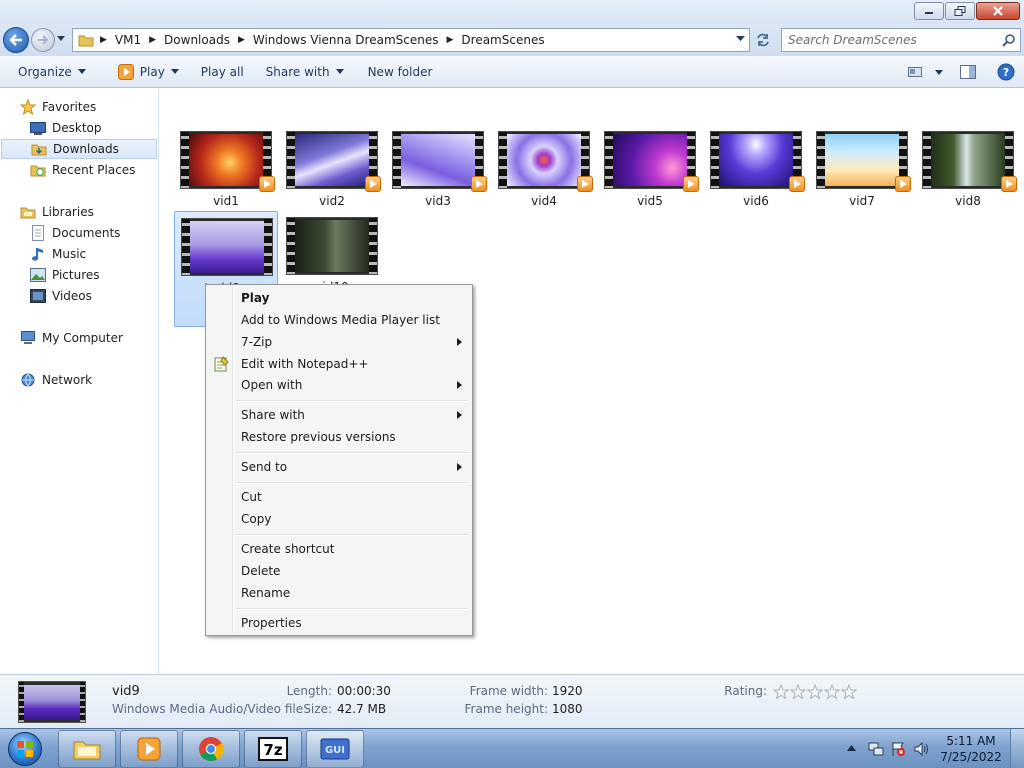  What do you see at coordinates (339, 593) in the screenshot?
I see `menu-item-rename: Rename` at bounding box center [339, 593].